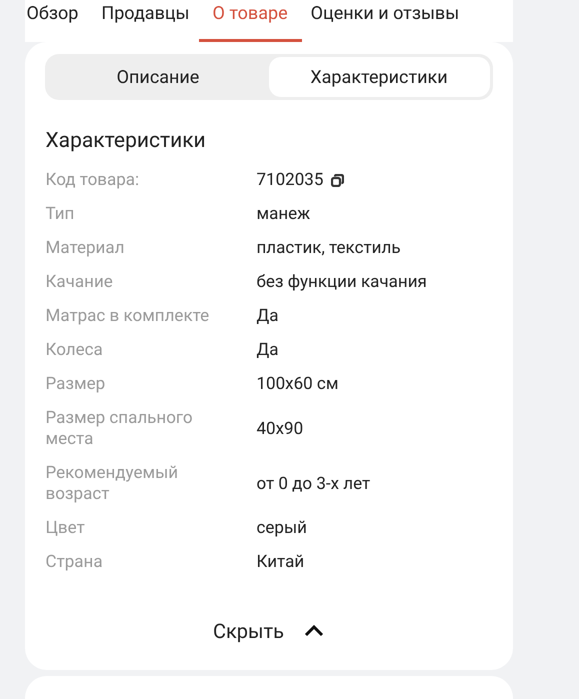  I want to click on spec-label: Материал, so click(86, 248).